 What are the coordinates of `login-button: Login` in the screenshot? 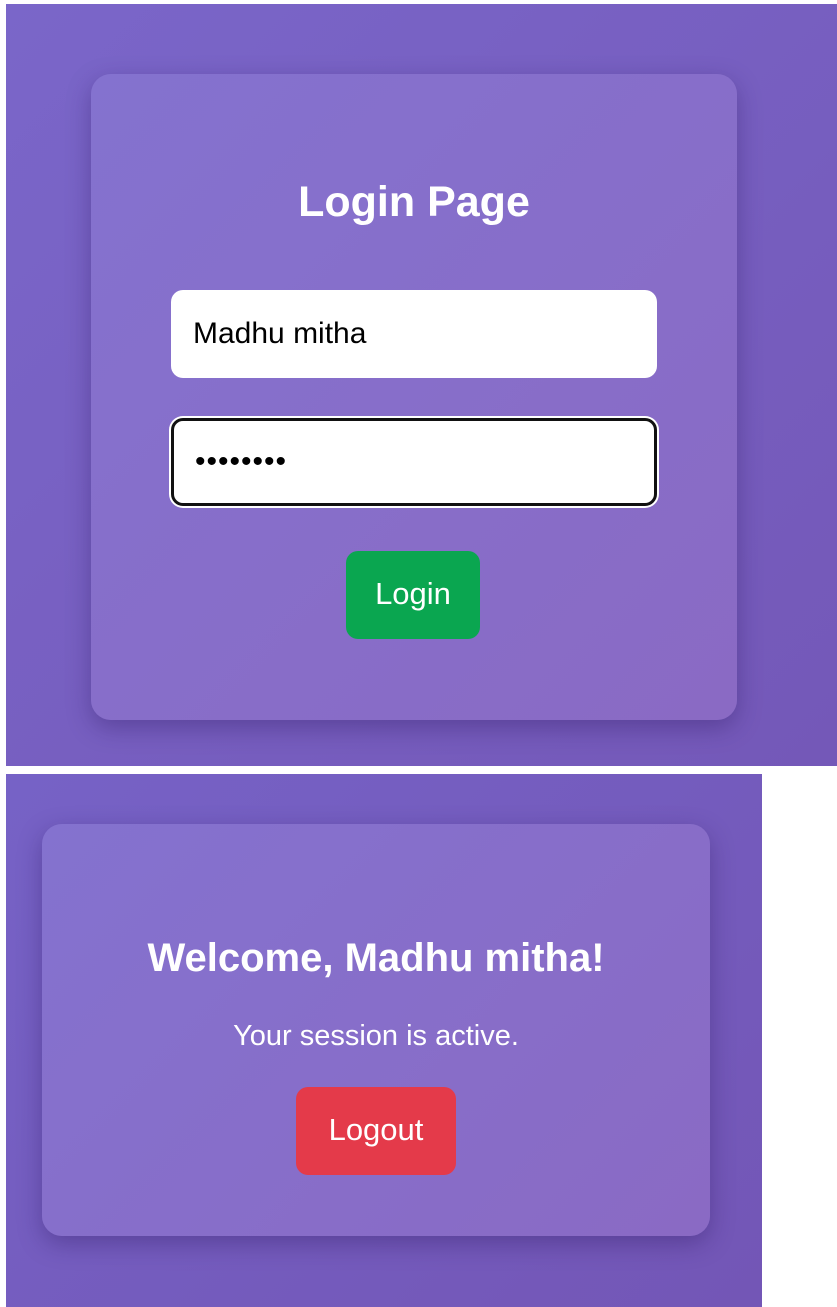 It's located at (413, 595).